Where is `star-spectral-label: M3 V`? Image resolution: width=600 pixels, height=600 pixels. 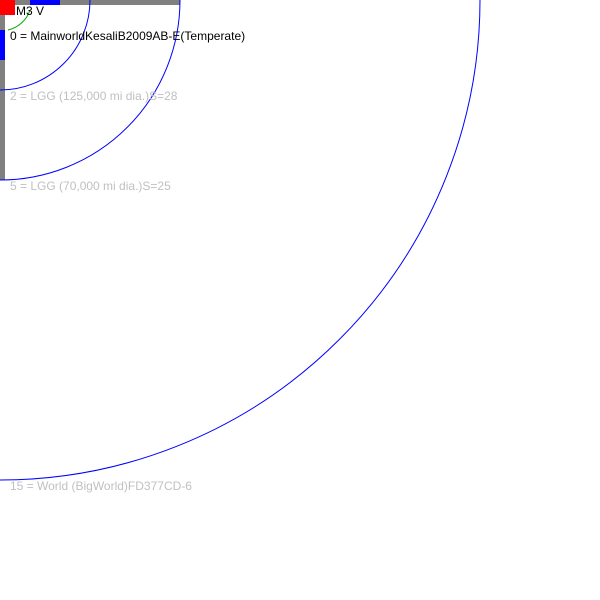
star-spectral-label: M3 V is located at coordinates (30, 11).